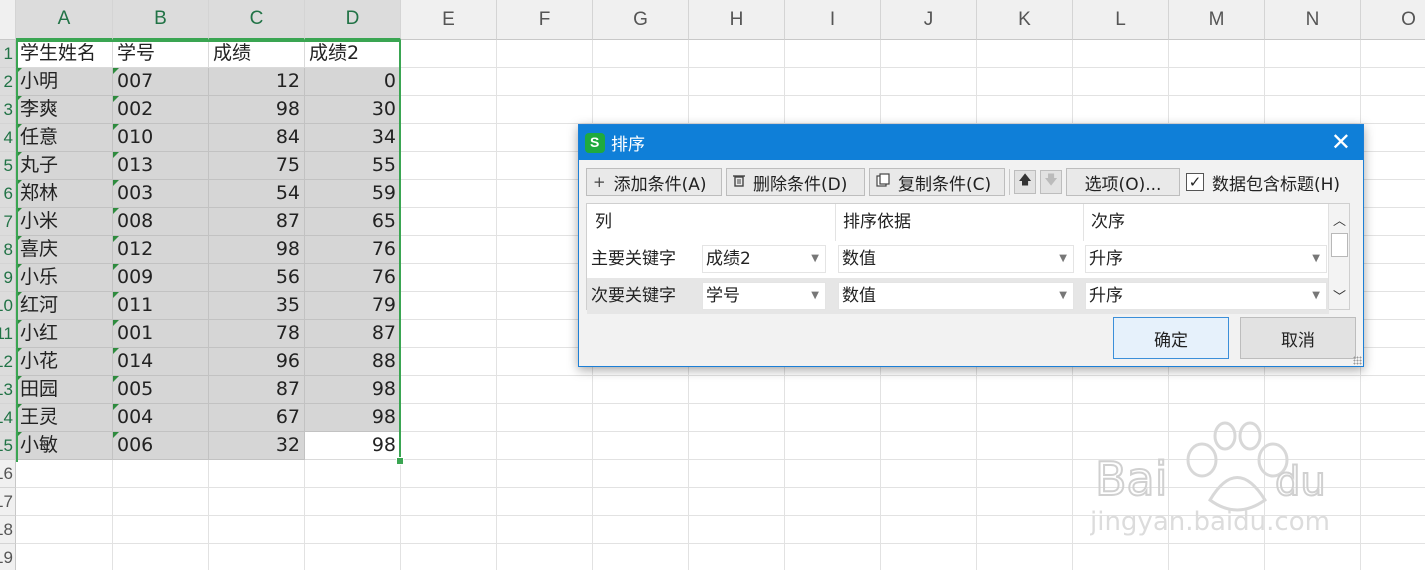 The width and height of the screenshot is (1425, 570). Describe the element at coordinates (64, 166) in the screenshot. I see `table-cell: 丸子` at that location.